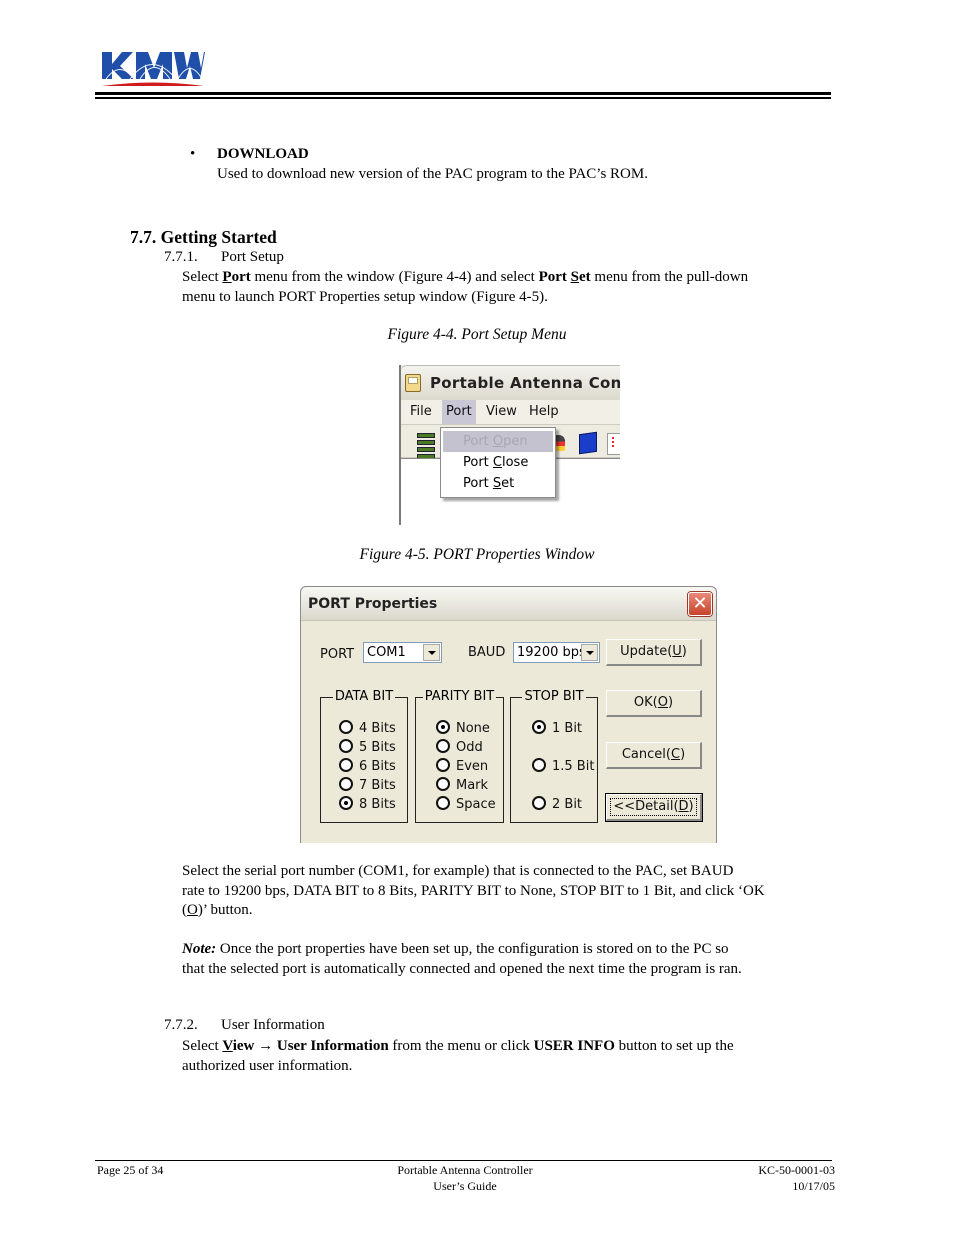 The width and height of the screenshot is (954, 1235). I want to click on menu-view: View, so click(501, 411).